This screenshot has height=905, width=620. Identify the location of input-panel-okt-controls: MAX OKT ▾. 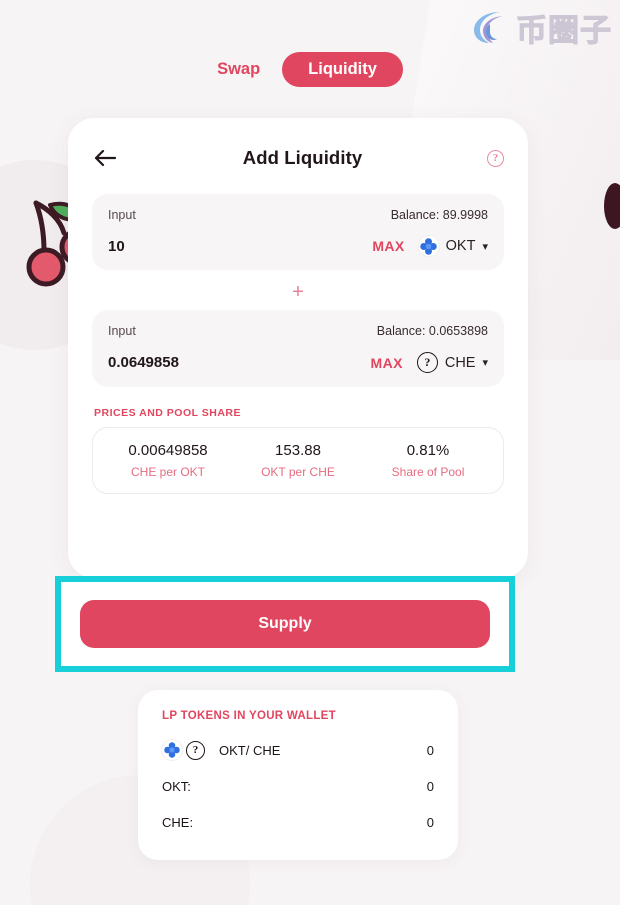
(298, 246).